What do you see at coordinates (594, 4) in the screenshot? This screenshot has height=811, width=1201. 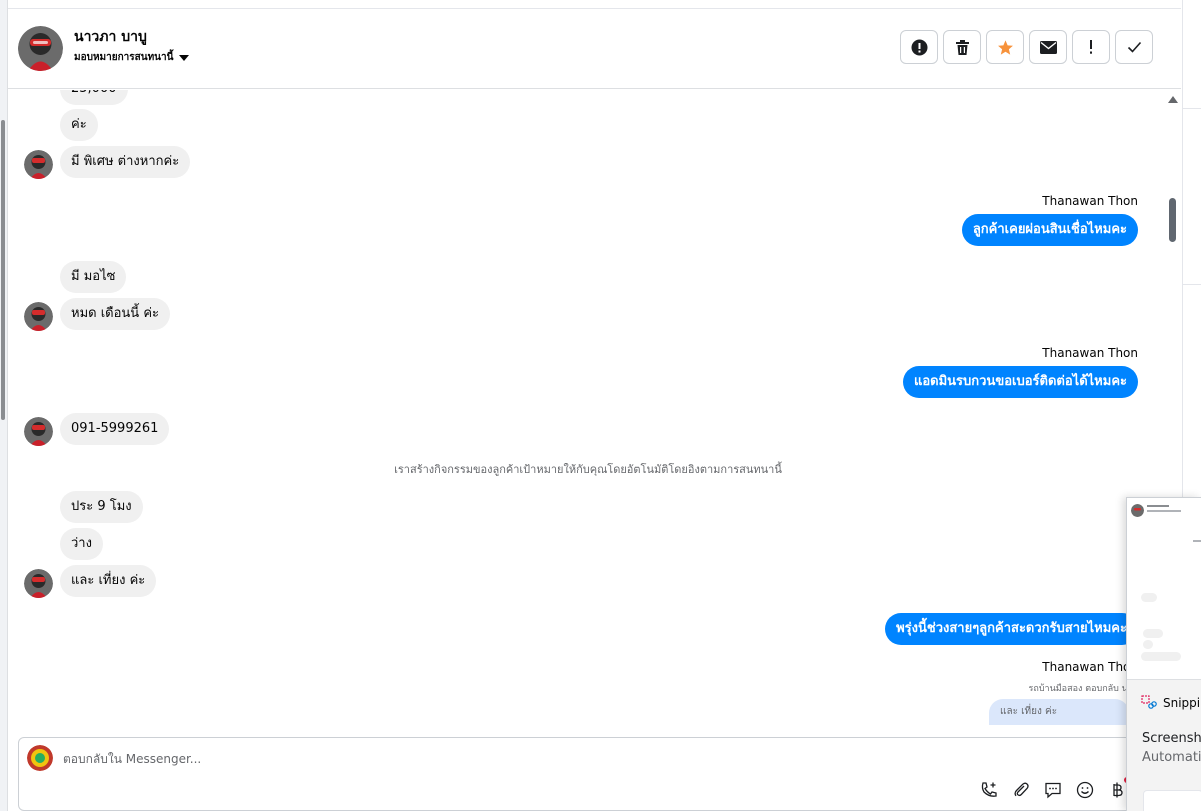 I see `top-strip` at bounding box center [594, 4].